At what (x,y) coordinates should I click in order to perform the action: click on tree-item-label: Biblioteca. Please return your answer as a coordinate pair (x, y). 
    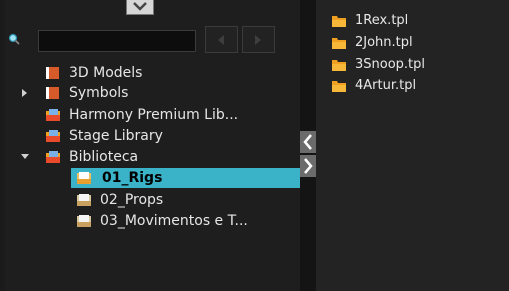
    Looking at the image, I should click on (104, 157).